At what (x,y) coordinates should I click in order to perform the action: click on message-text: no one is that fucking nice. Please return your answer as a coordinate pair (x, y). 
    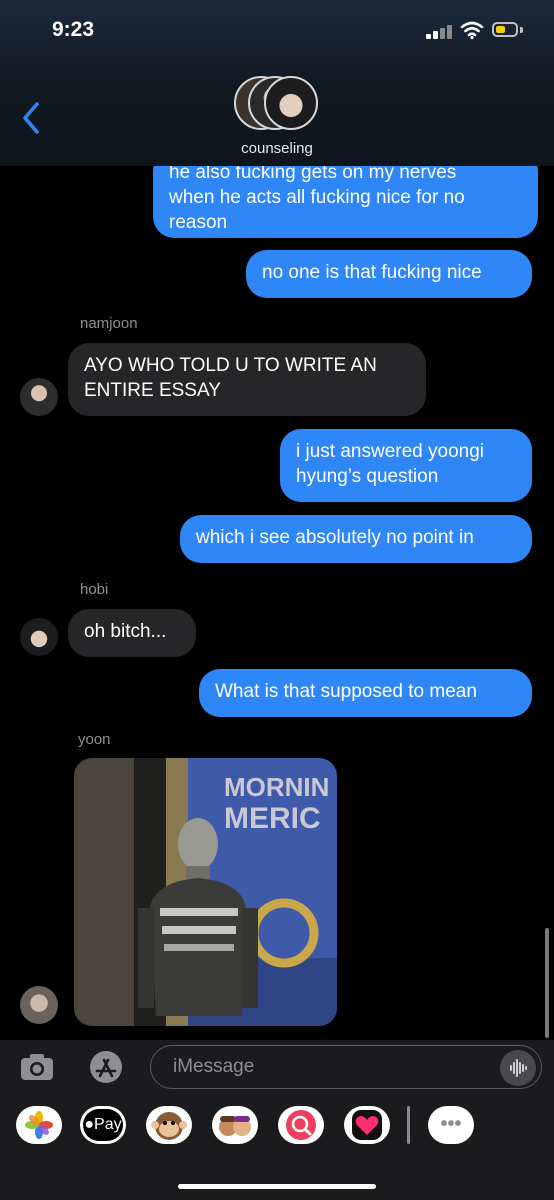
    Looking at the image, I should click on (372, 272).